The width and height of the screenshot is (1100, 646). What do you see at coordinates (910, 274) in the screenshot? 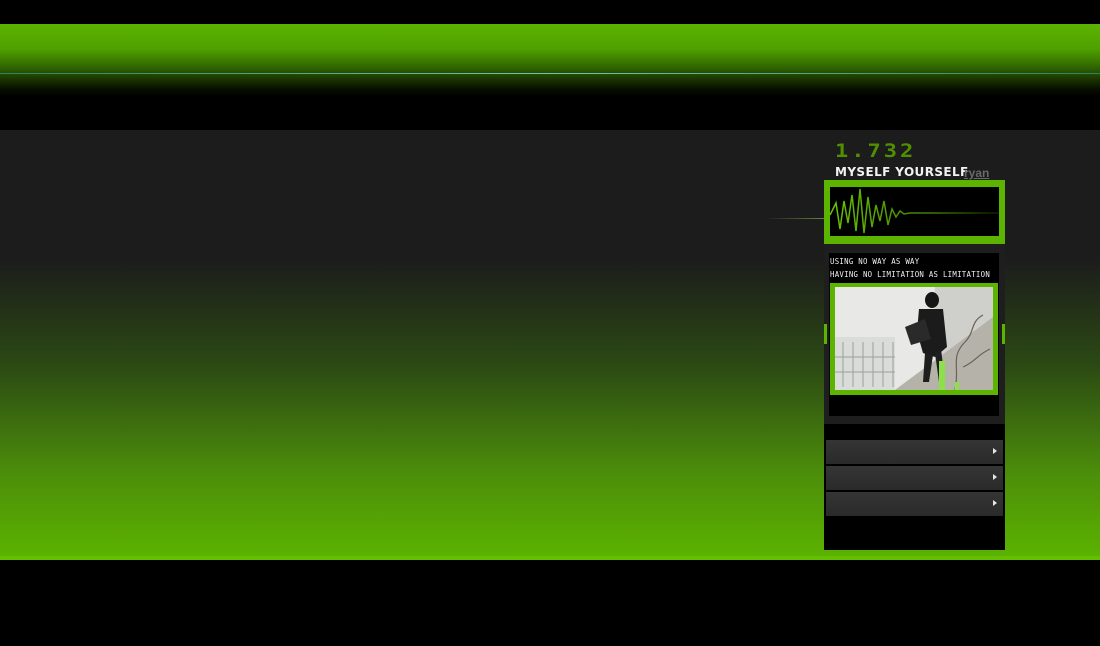
I see `quote-line-2: Having no limitation as limitation` at bounding box center [910, 274].